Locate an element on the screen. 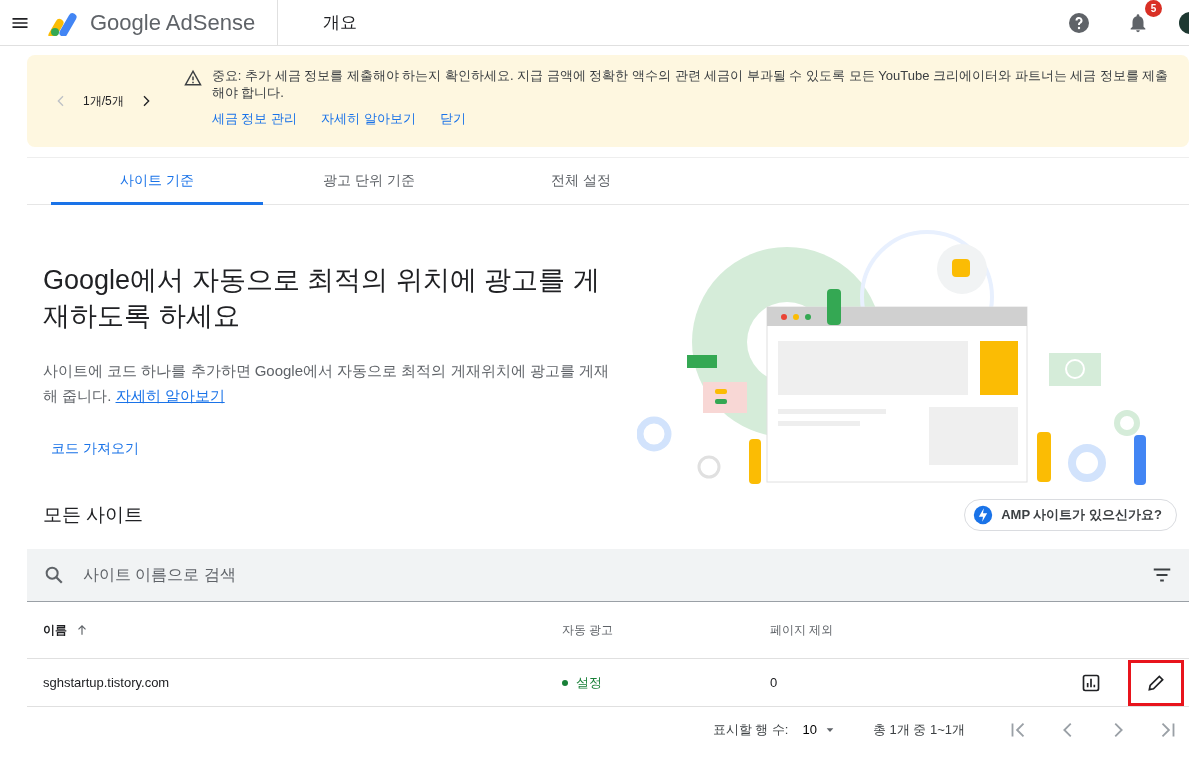 This screenshot has height=757, width=1189. notification-badge: 5 is located at coordinates (1153, 8).